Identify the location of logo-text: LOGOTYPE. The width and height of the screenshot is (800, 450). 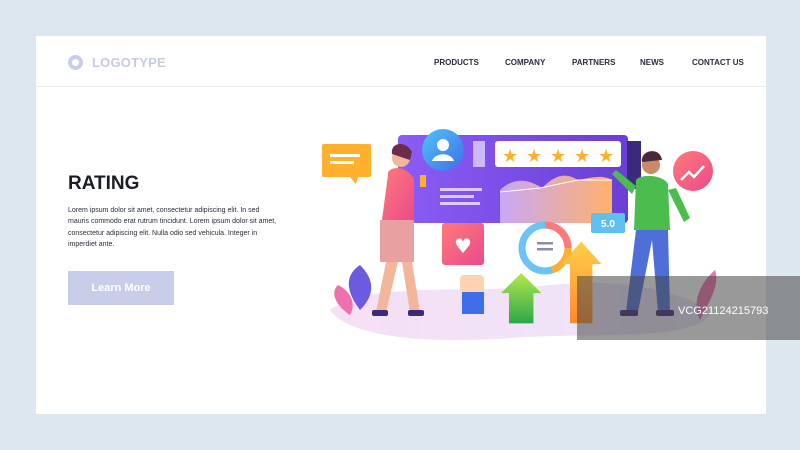
(129, 62).